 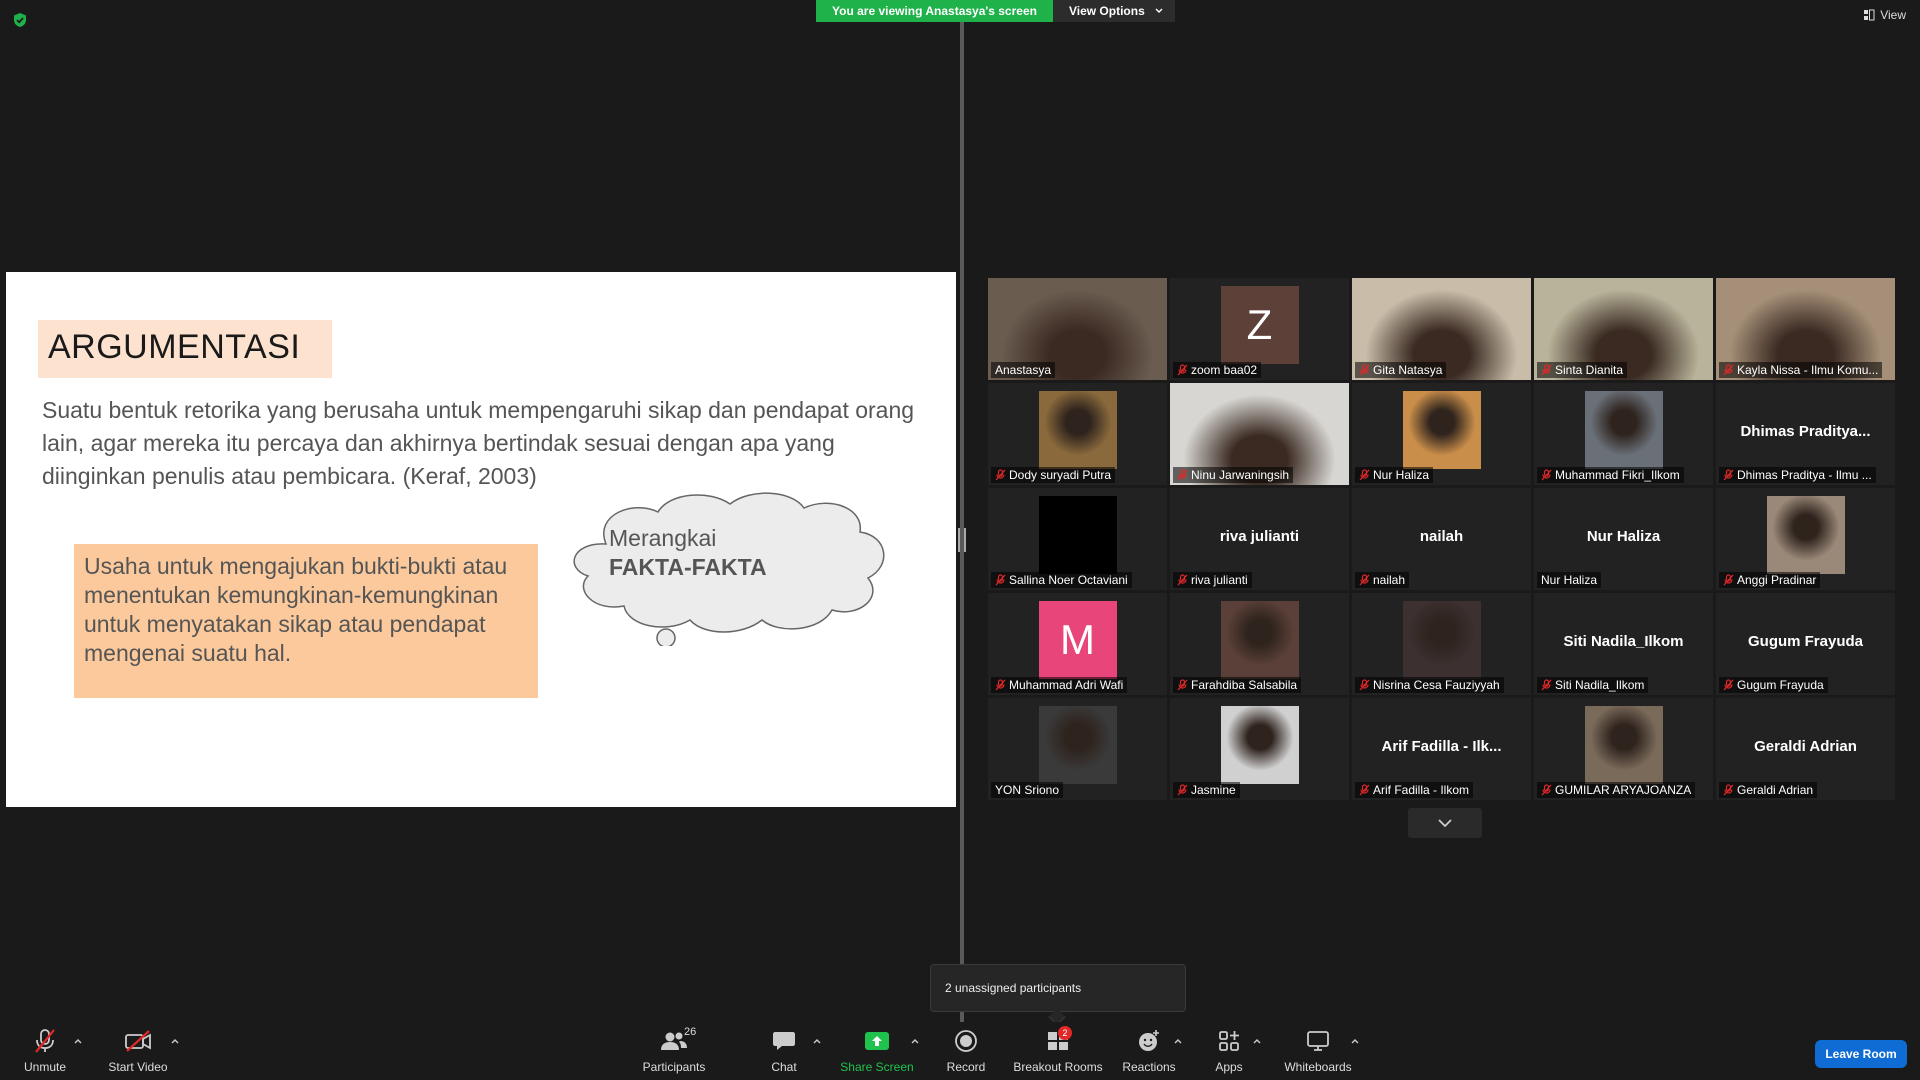 What do you see at coordinates (1623, 644) in the screenshot?
I see `participant-tile: Siti Nadila_Ilkom Siti Nadila_Ilkom` at bounding box center [1623, 644].